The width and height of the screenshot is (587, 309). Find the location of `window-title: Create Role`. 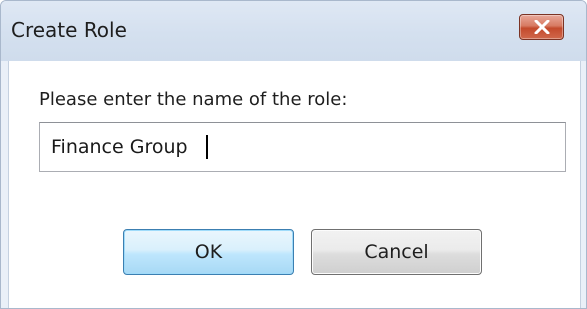

window-title: Create Role is located at coordinates (69, 30).